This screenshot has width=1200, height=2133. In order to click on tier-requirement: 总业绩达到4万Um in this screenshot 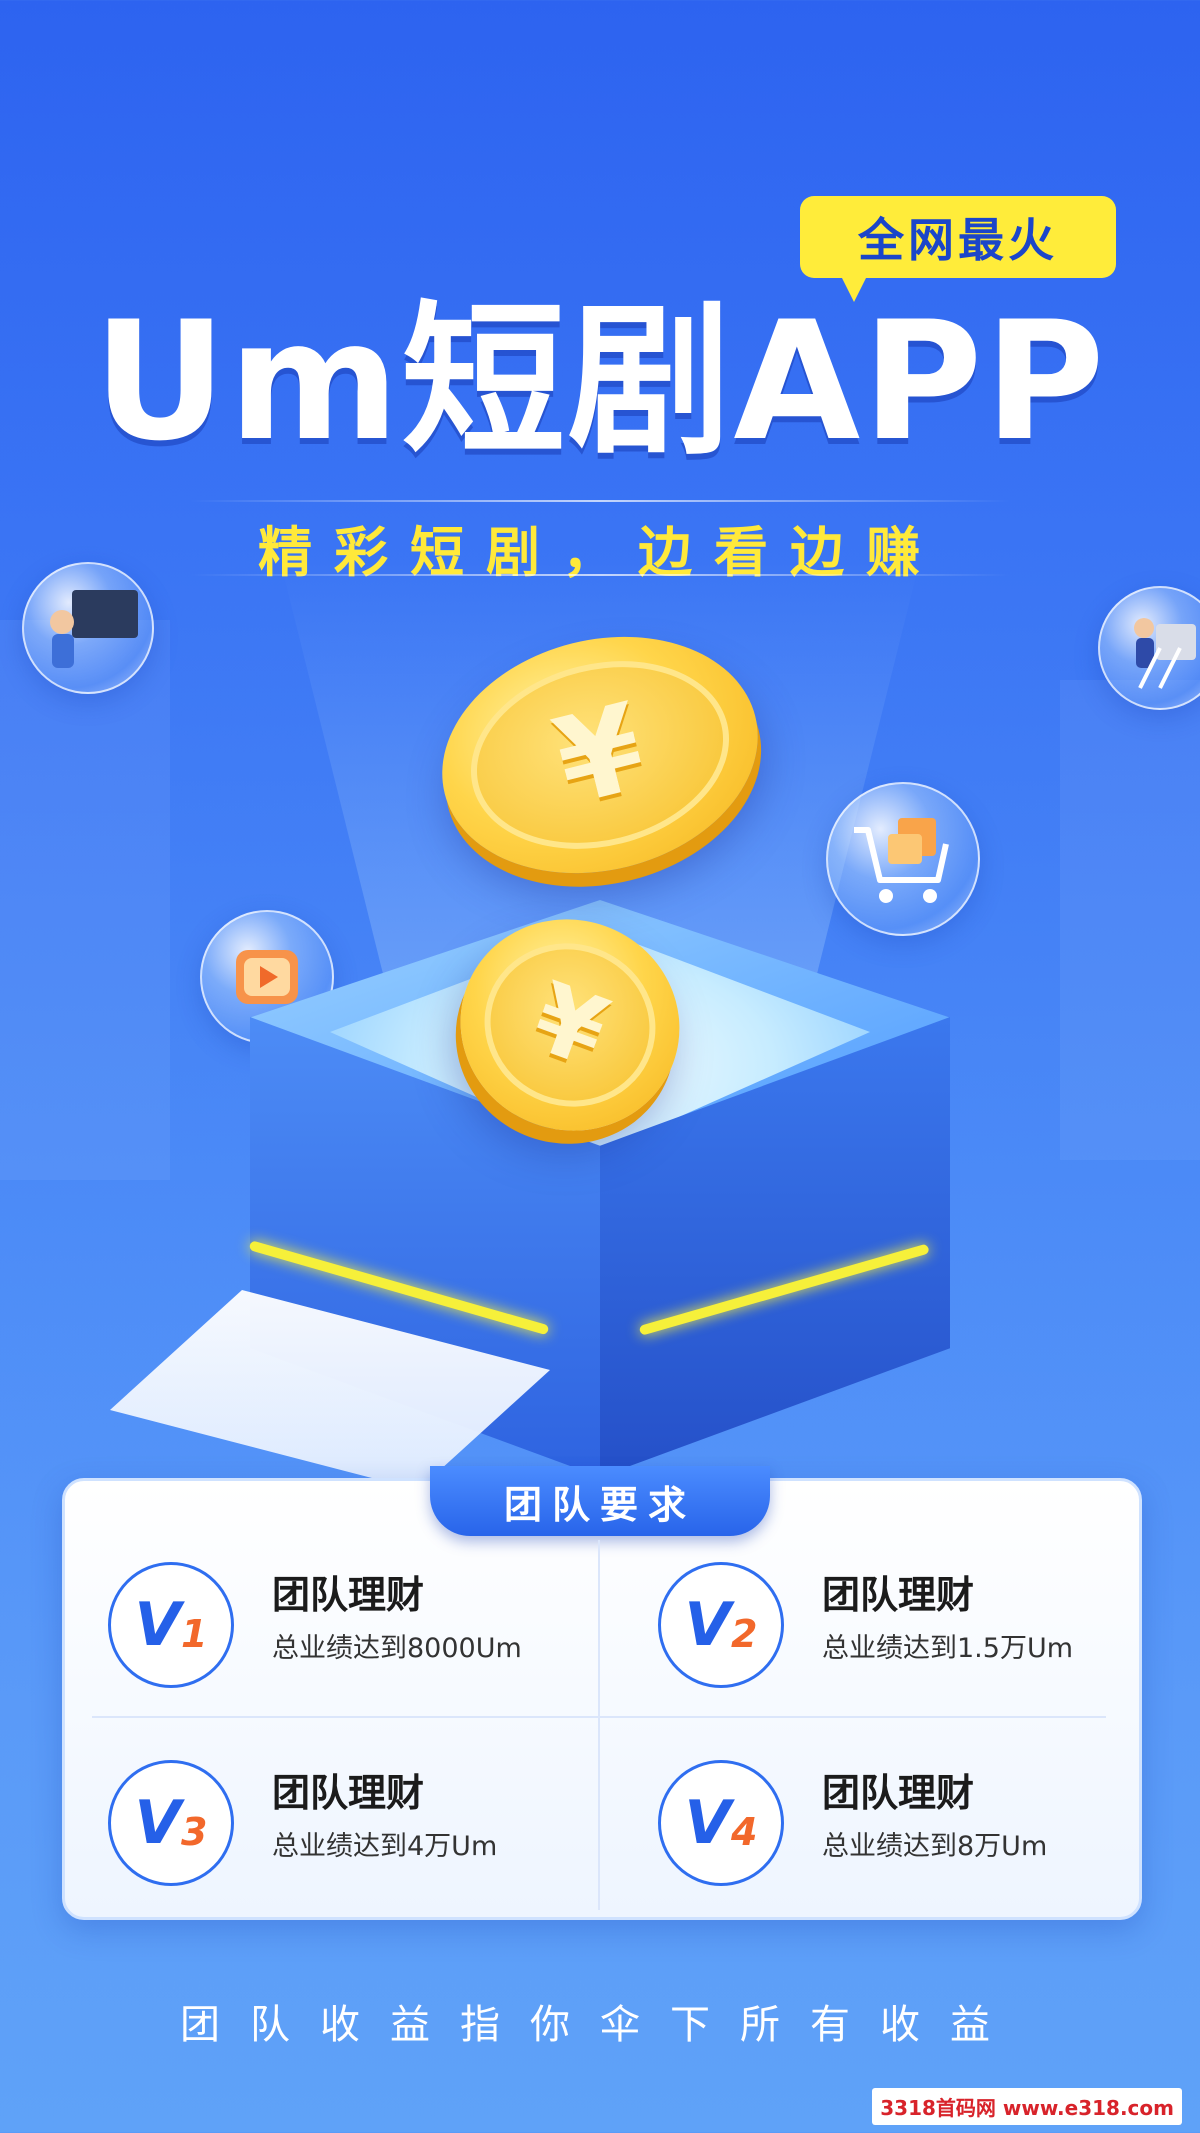, I will do `click(385, 1846)`.